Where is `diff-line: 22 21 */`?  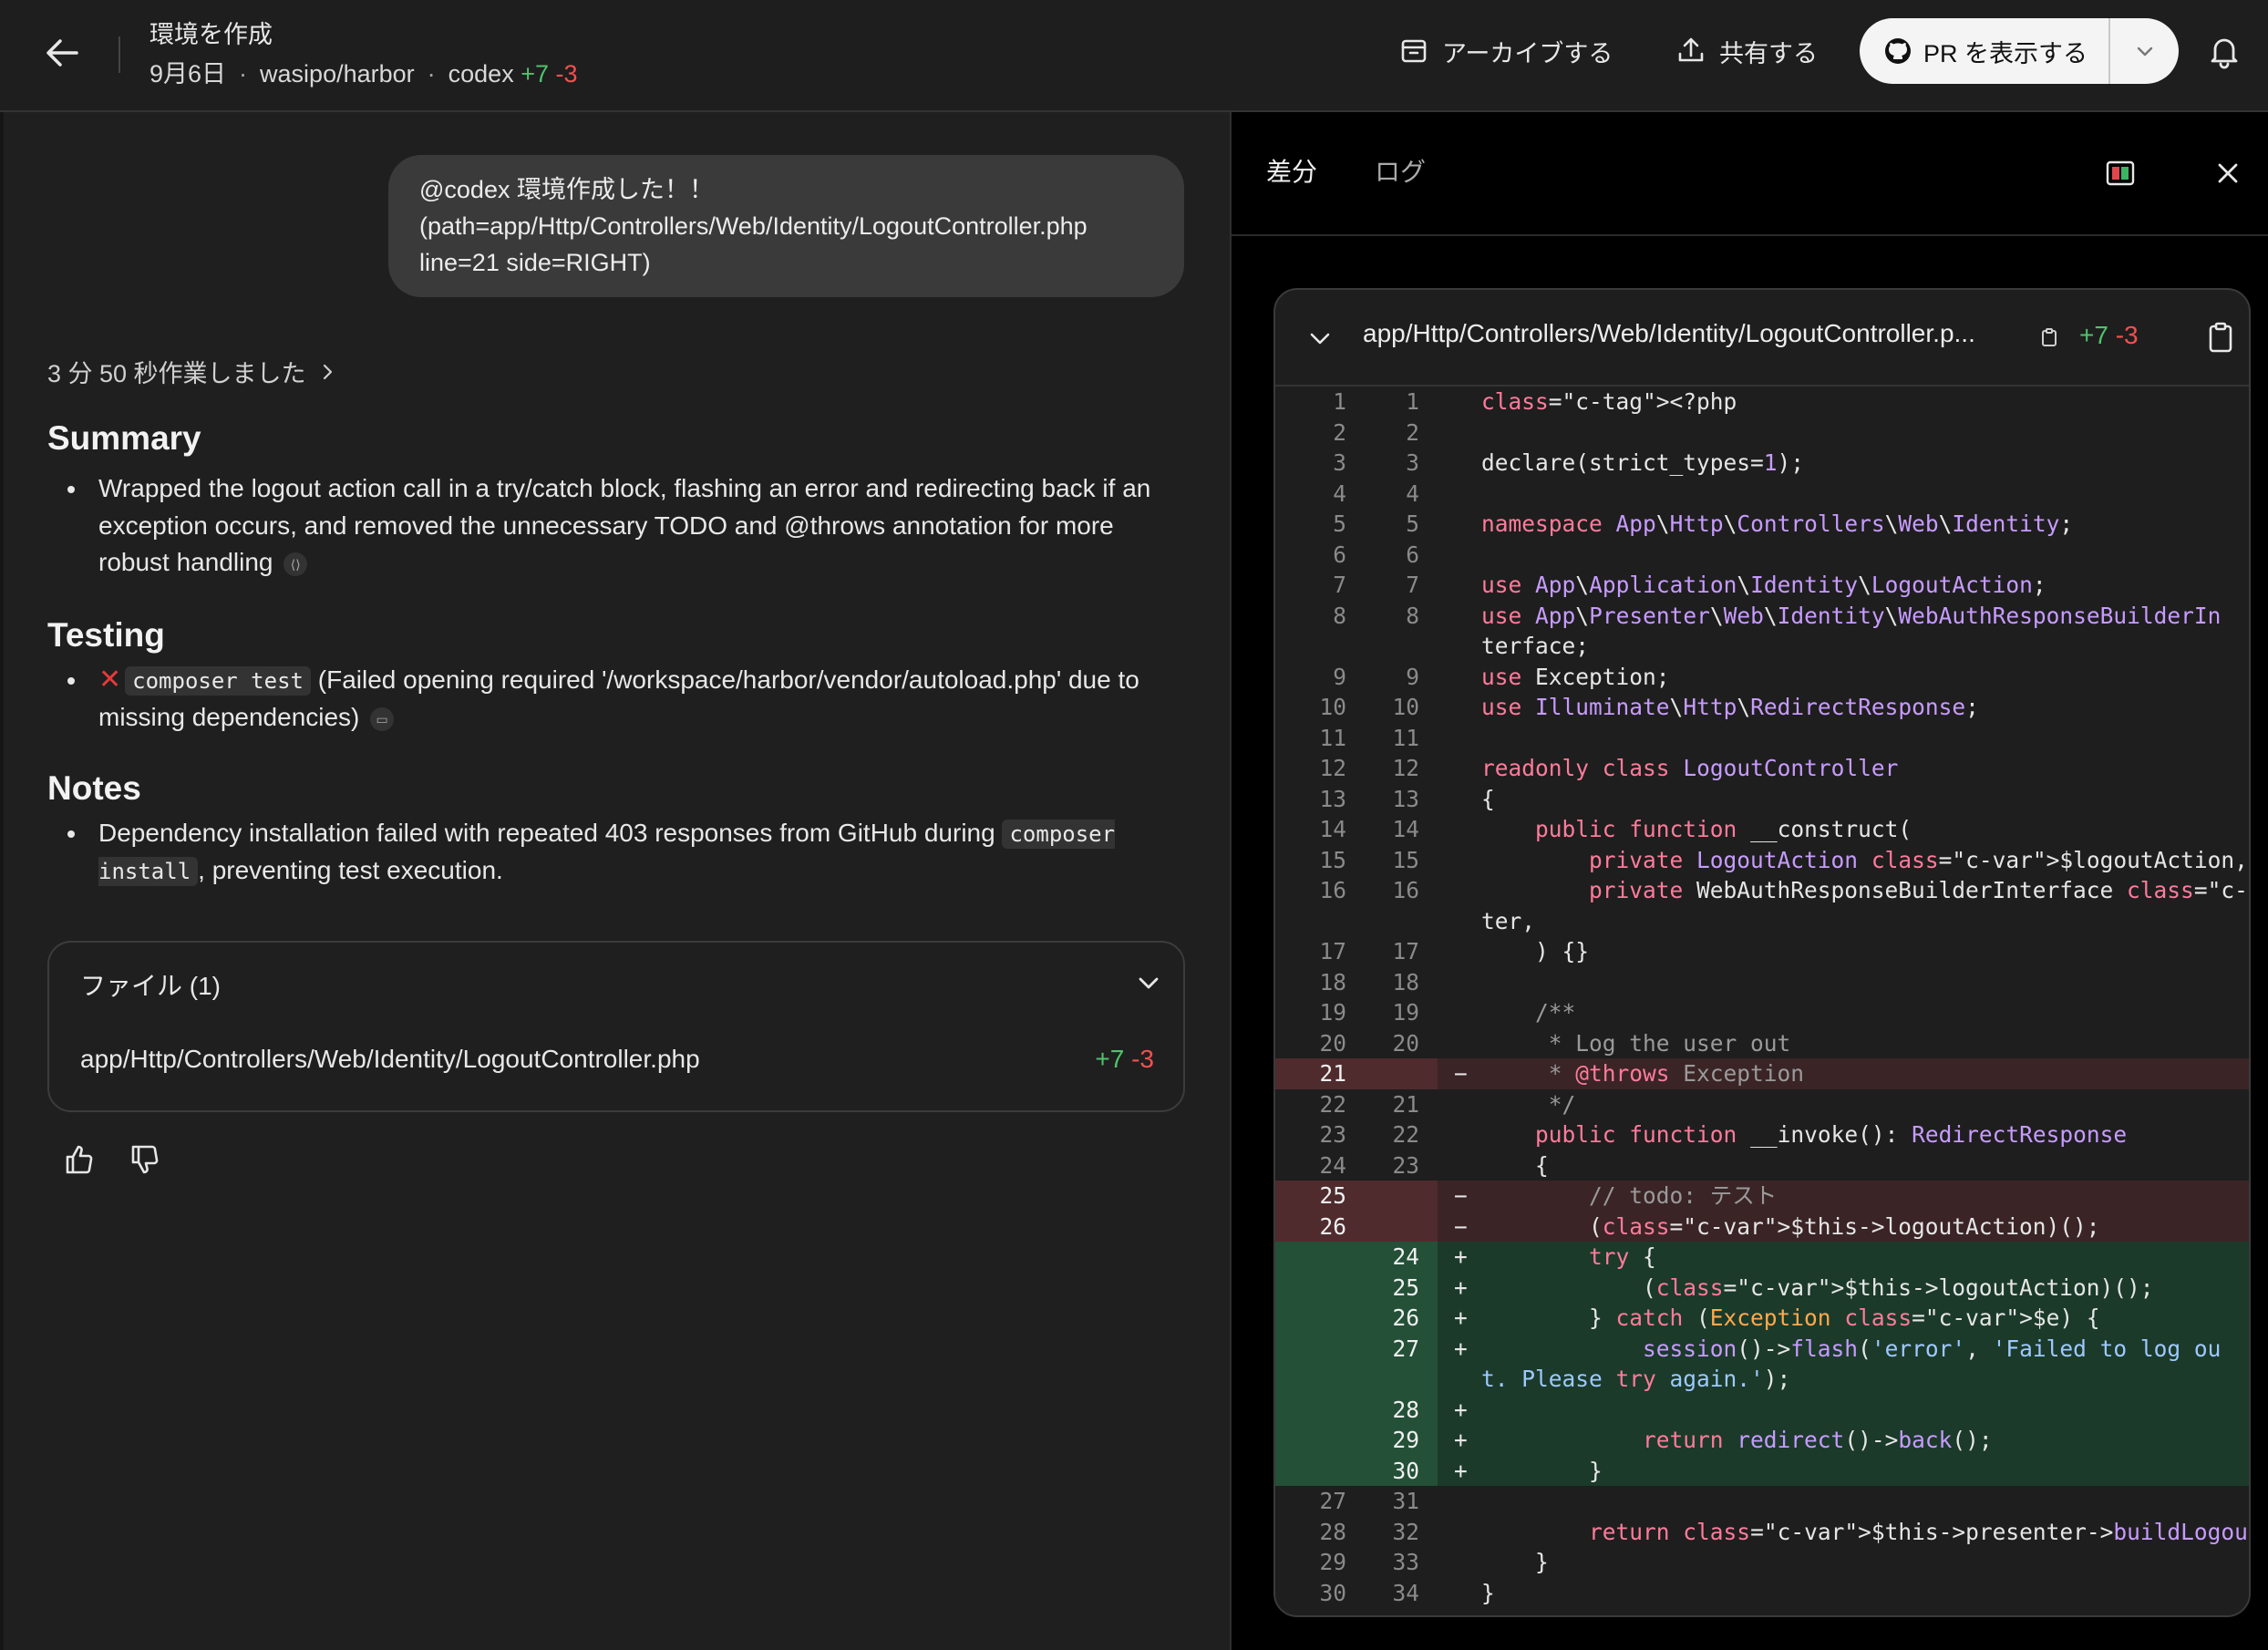
diff-line: 22 21 */ is located at coordinates (1762, 1104).